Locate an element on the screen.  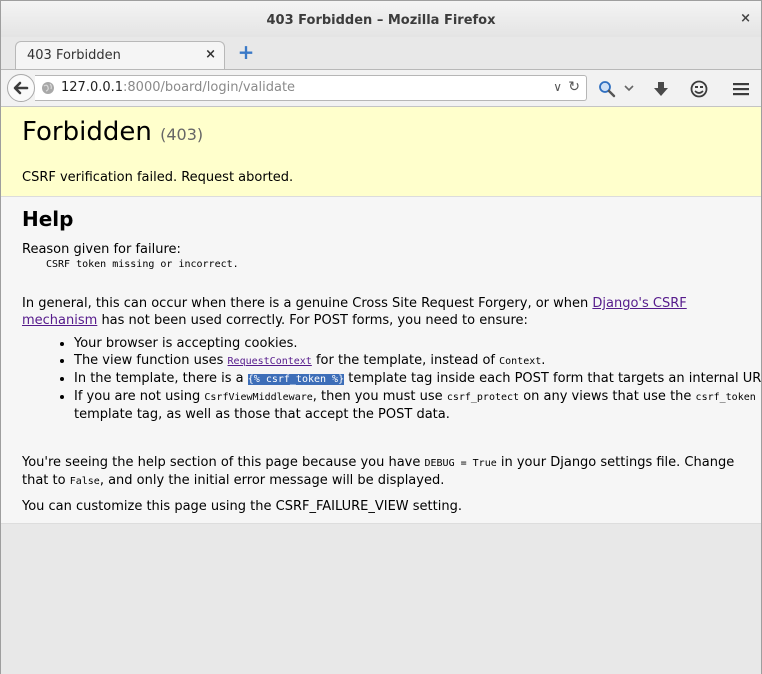
download-icon is located at coordinates (661, 89).